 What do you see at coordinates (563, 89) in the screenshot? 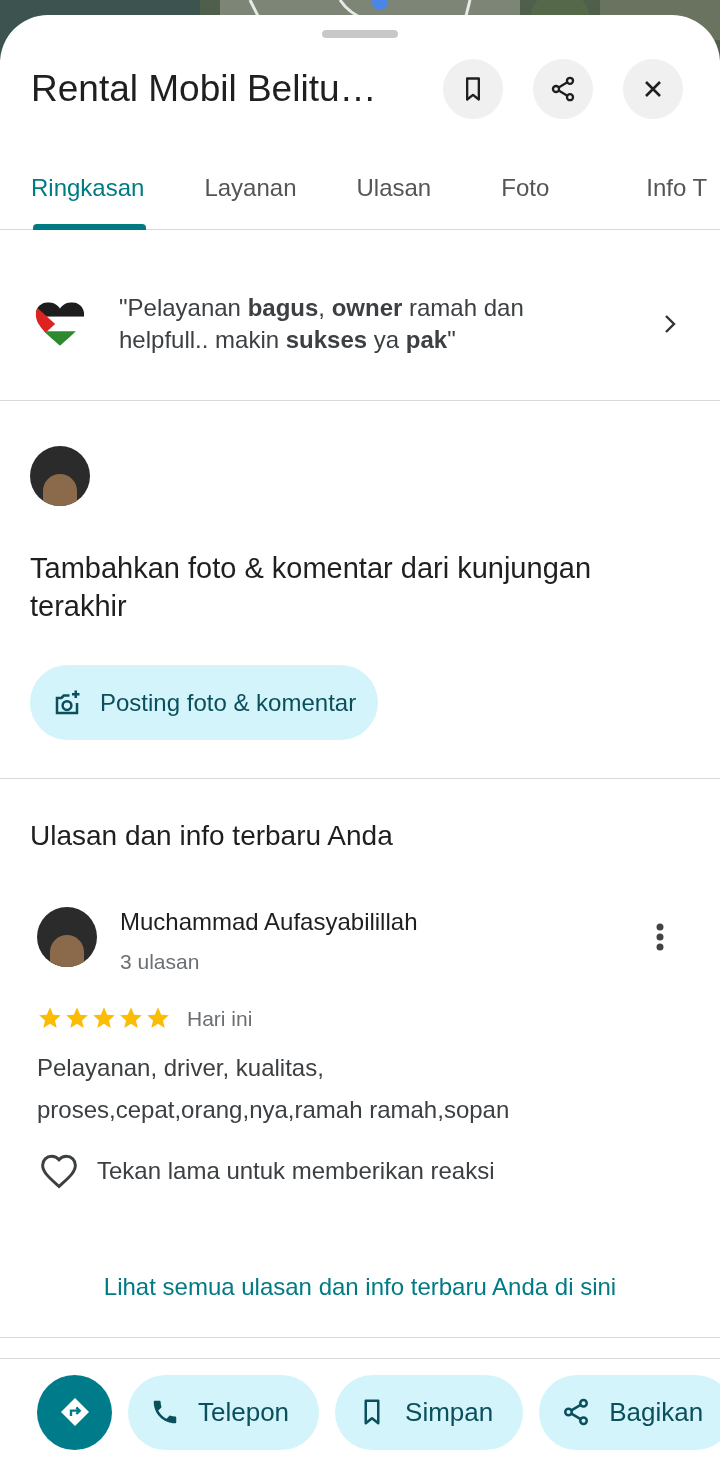
I see `share-icon` at bounding box center [563, 89].